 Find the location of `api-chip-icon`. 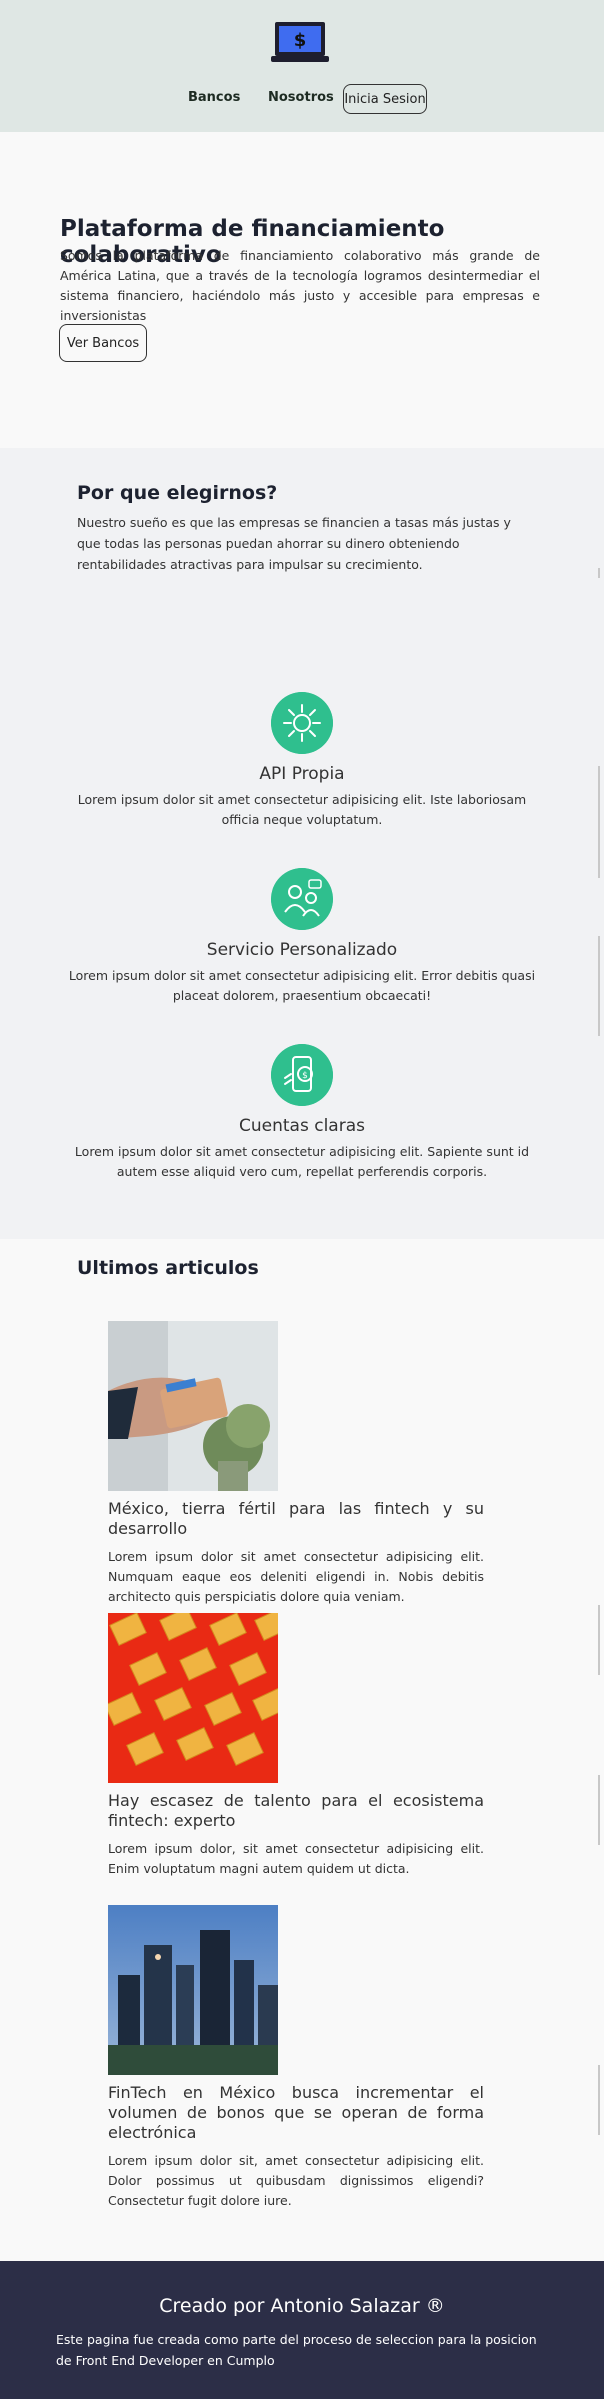

api-chip-icon is located at coordinates (302, 723).